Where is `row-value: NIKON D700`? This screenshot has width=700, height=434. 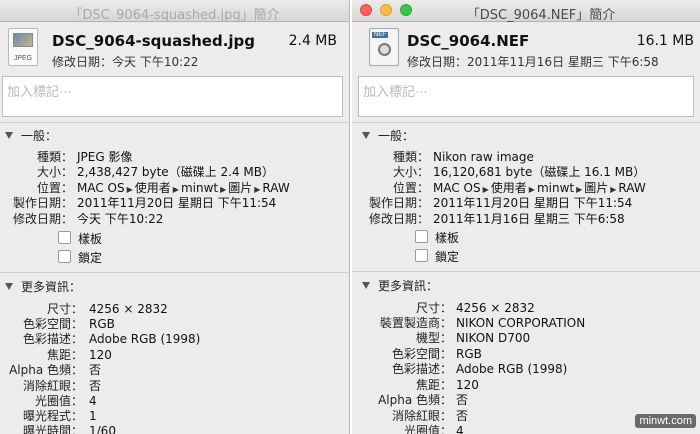
row-value: NIKON D700 is located at coordinates (493, 338).